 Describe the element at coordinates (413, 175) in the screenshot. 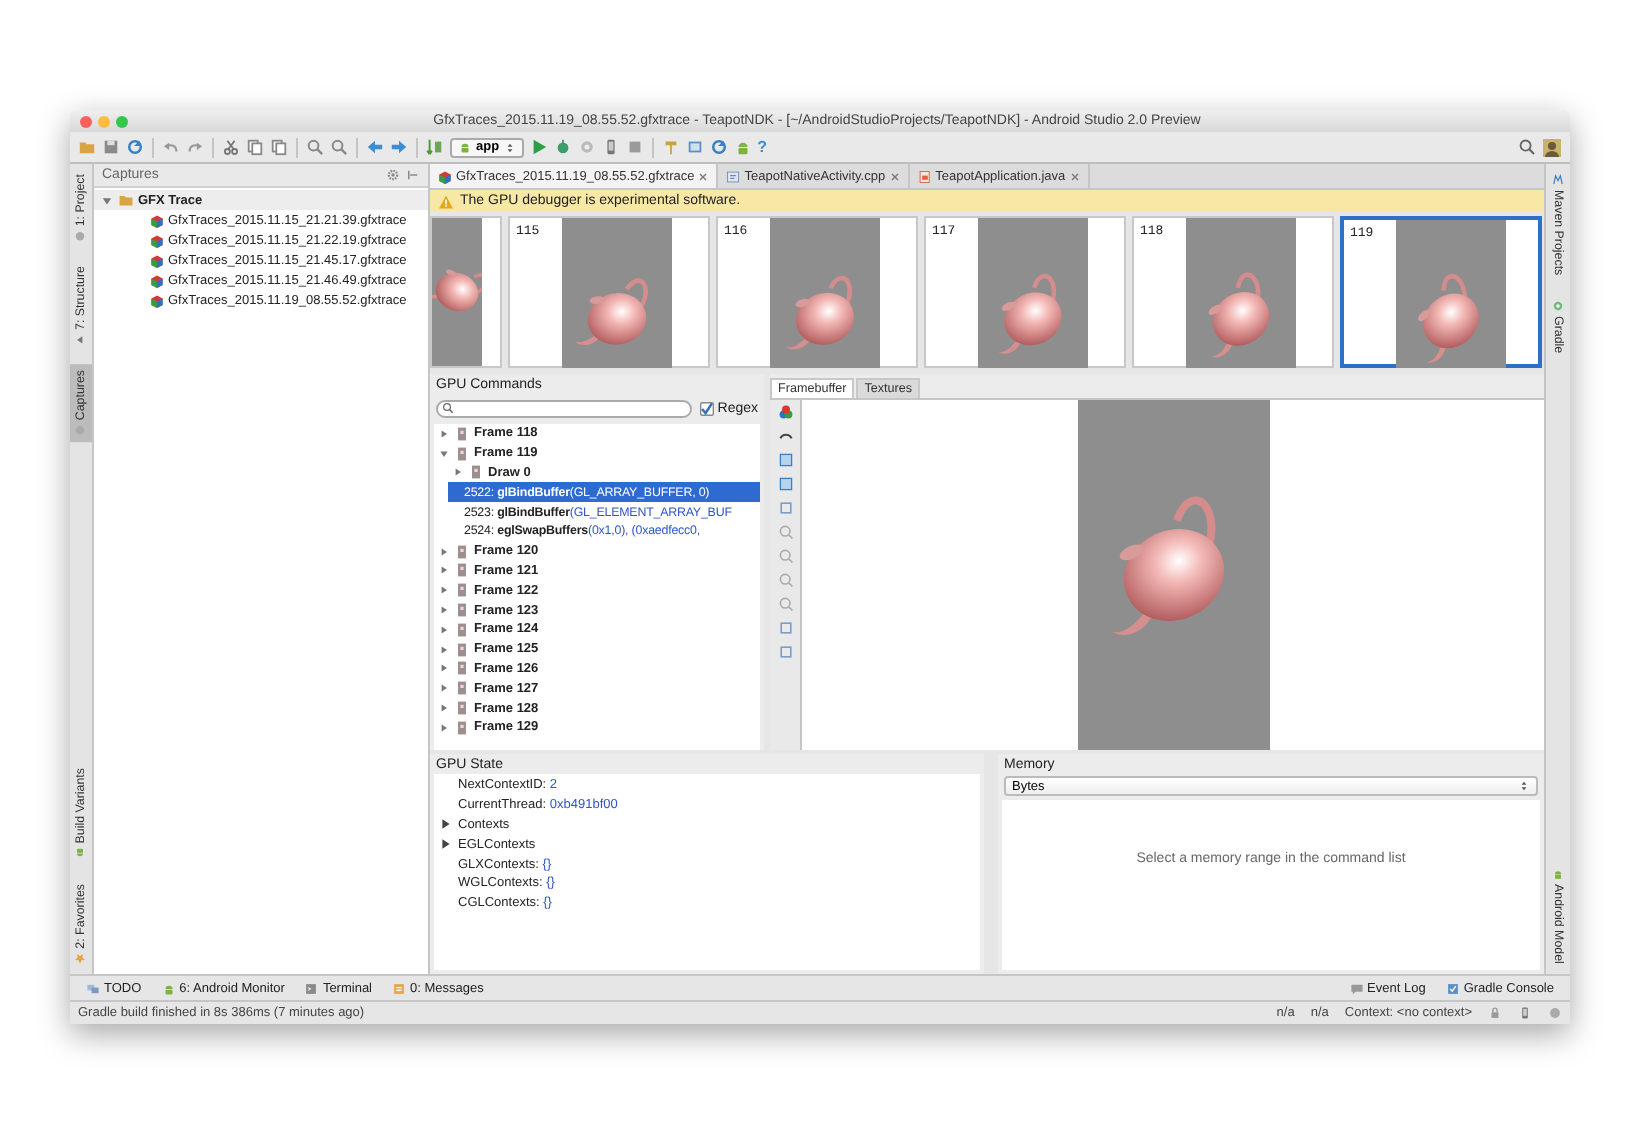

I see `pin-icon` at that location.